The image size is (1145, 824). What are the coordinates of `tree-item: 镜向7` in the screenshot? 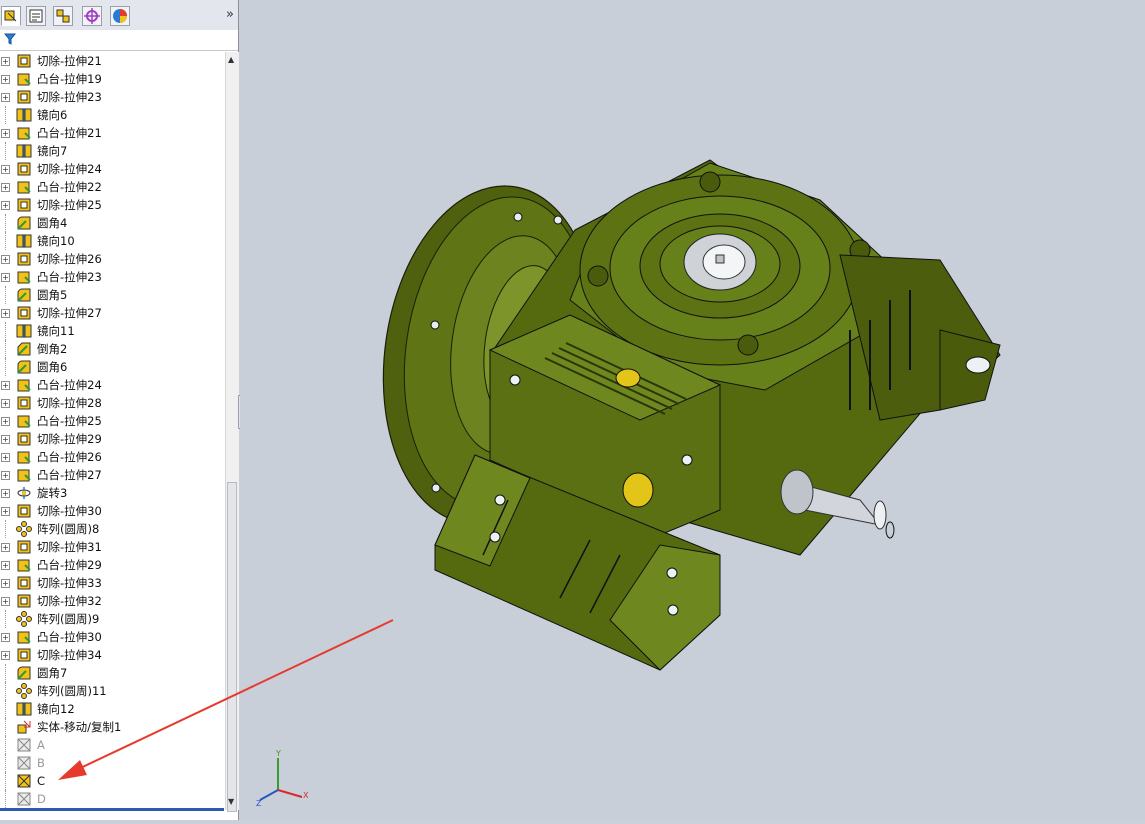 It's located at (112, 151).